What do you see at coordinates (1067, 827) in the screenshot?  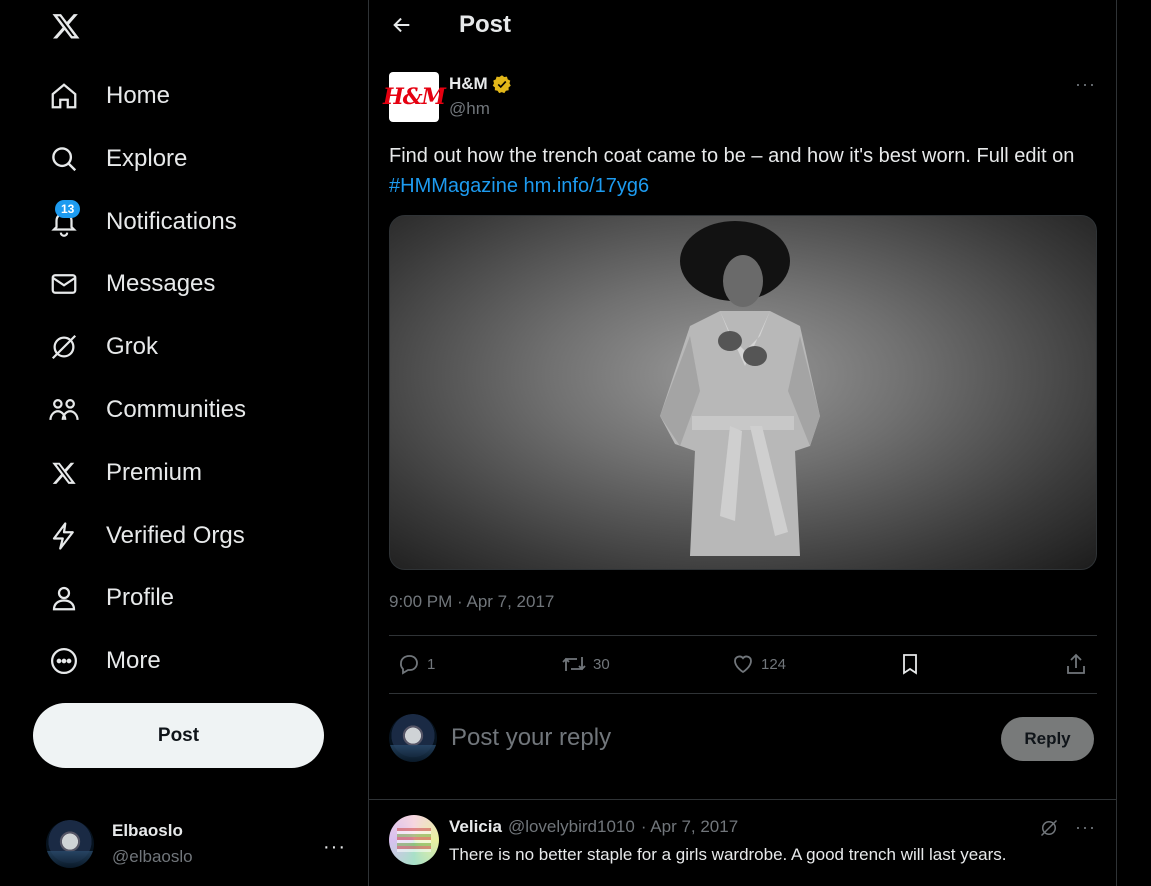 I see `reply-tools: ···` at bounding box center [1067, 827].